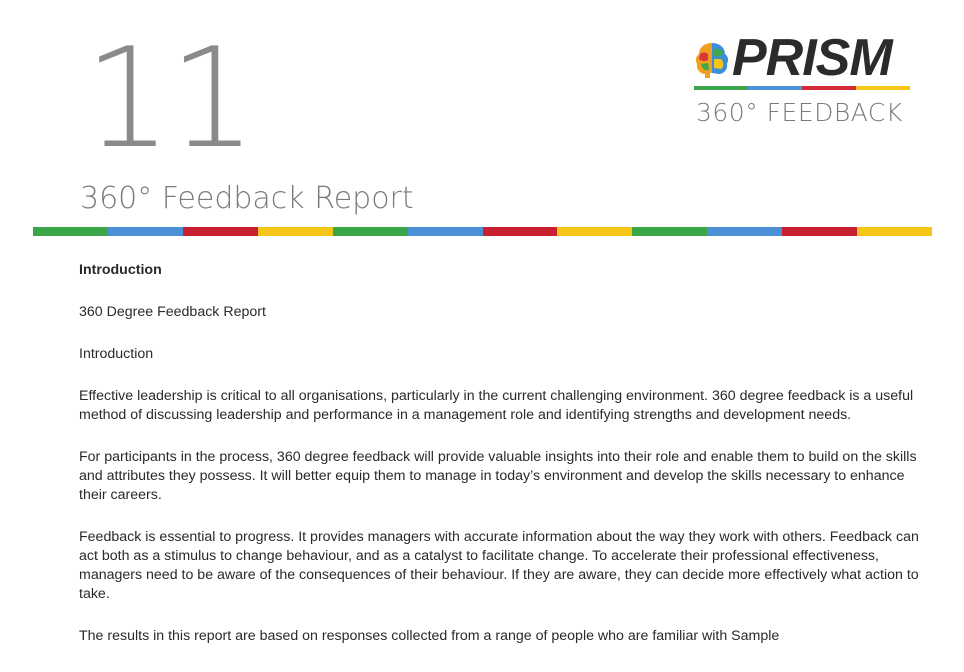 This screenshot has height=672, width=964. Describe the element at coordinates (120, 270) in the screenshot. I see `section-heading: Introduction` at that location.